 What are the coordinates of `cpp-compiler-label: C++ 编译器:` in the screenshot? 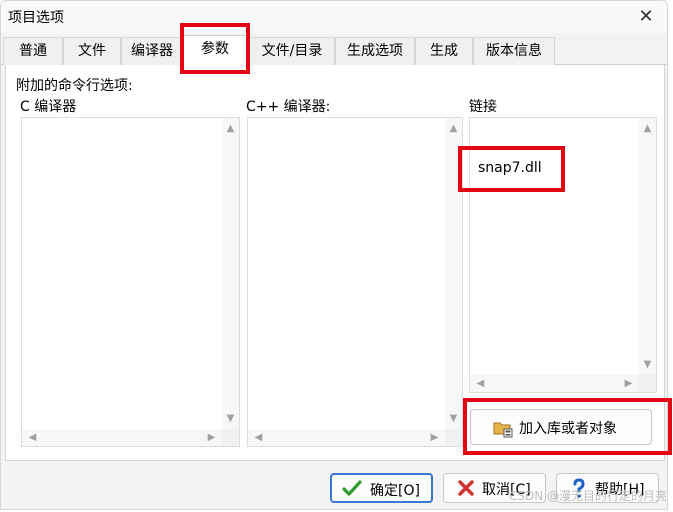 It's located at (288, 107).